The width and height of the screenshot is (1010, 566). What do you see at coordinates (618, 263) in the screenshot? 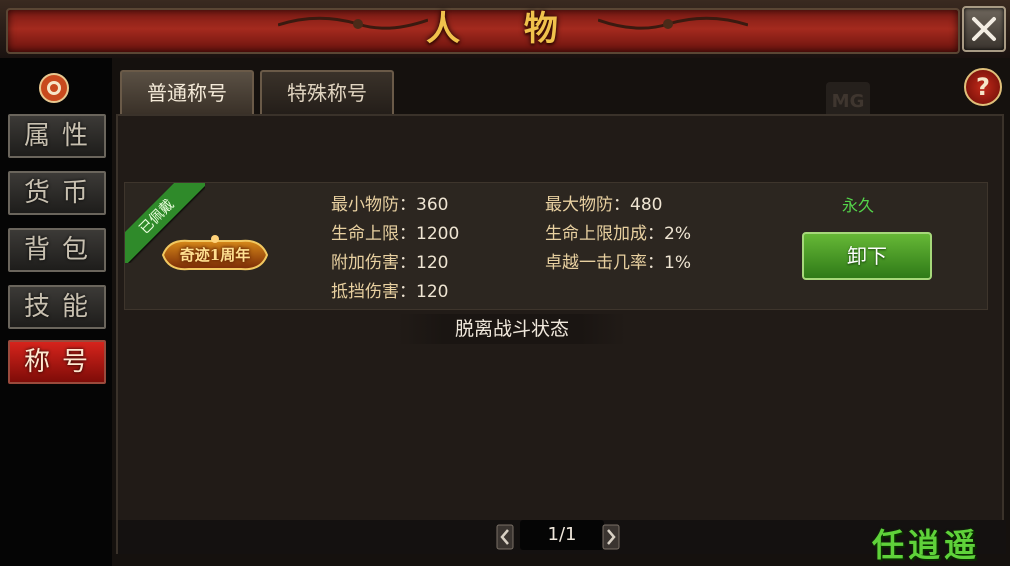
I see `stat-excellent-rate: 卓越一击几率：1%` at bounding box center [618, 263].